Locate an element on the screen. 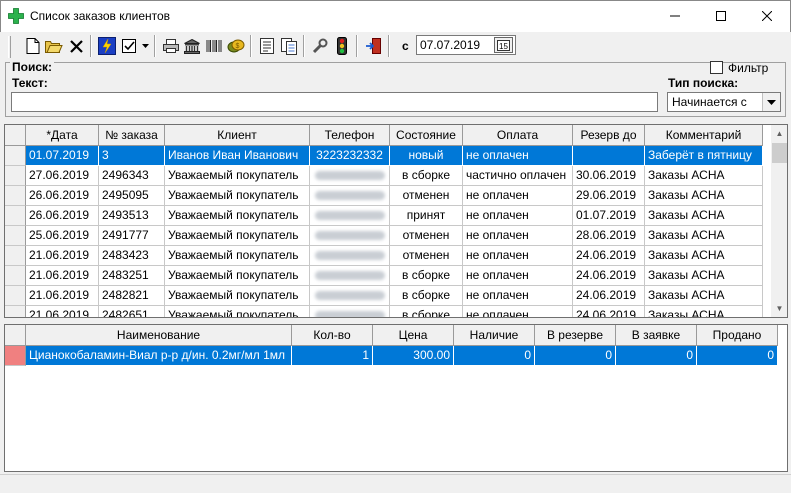 This screenshot has width=791, height=493. printer-icon is located at coordinates (171, 46).